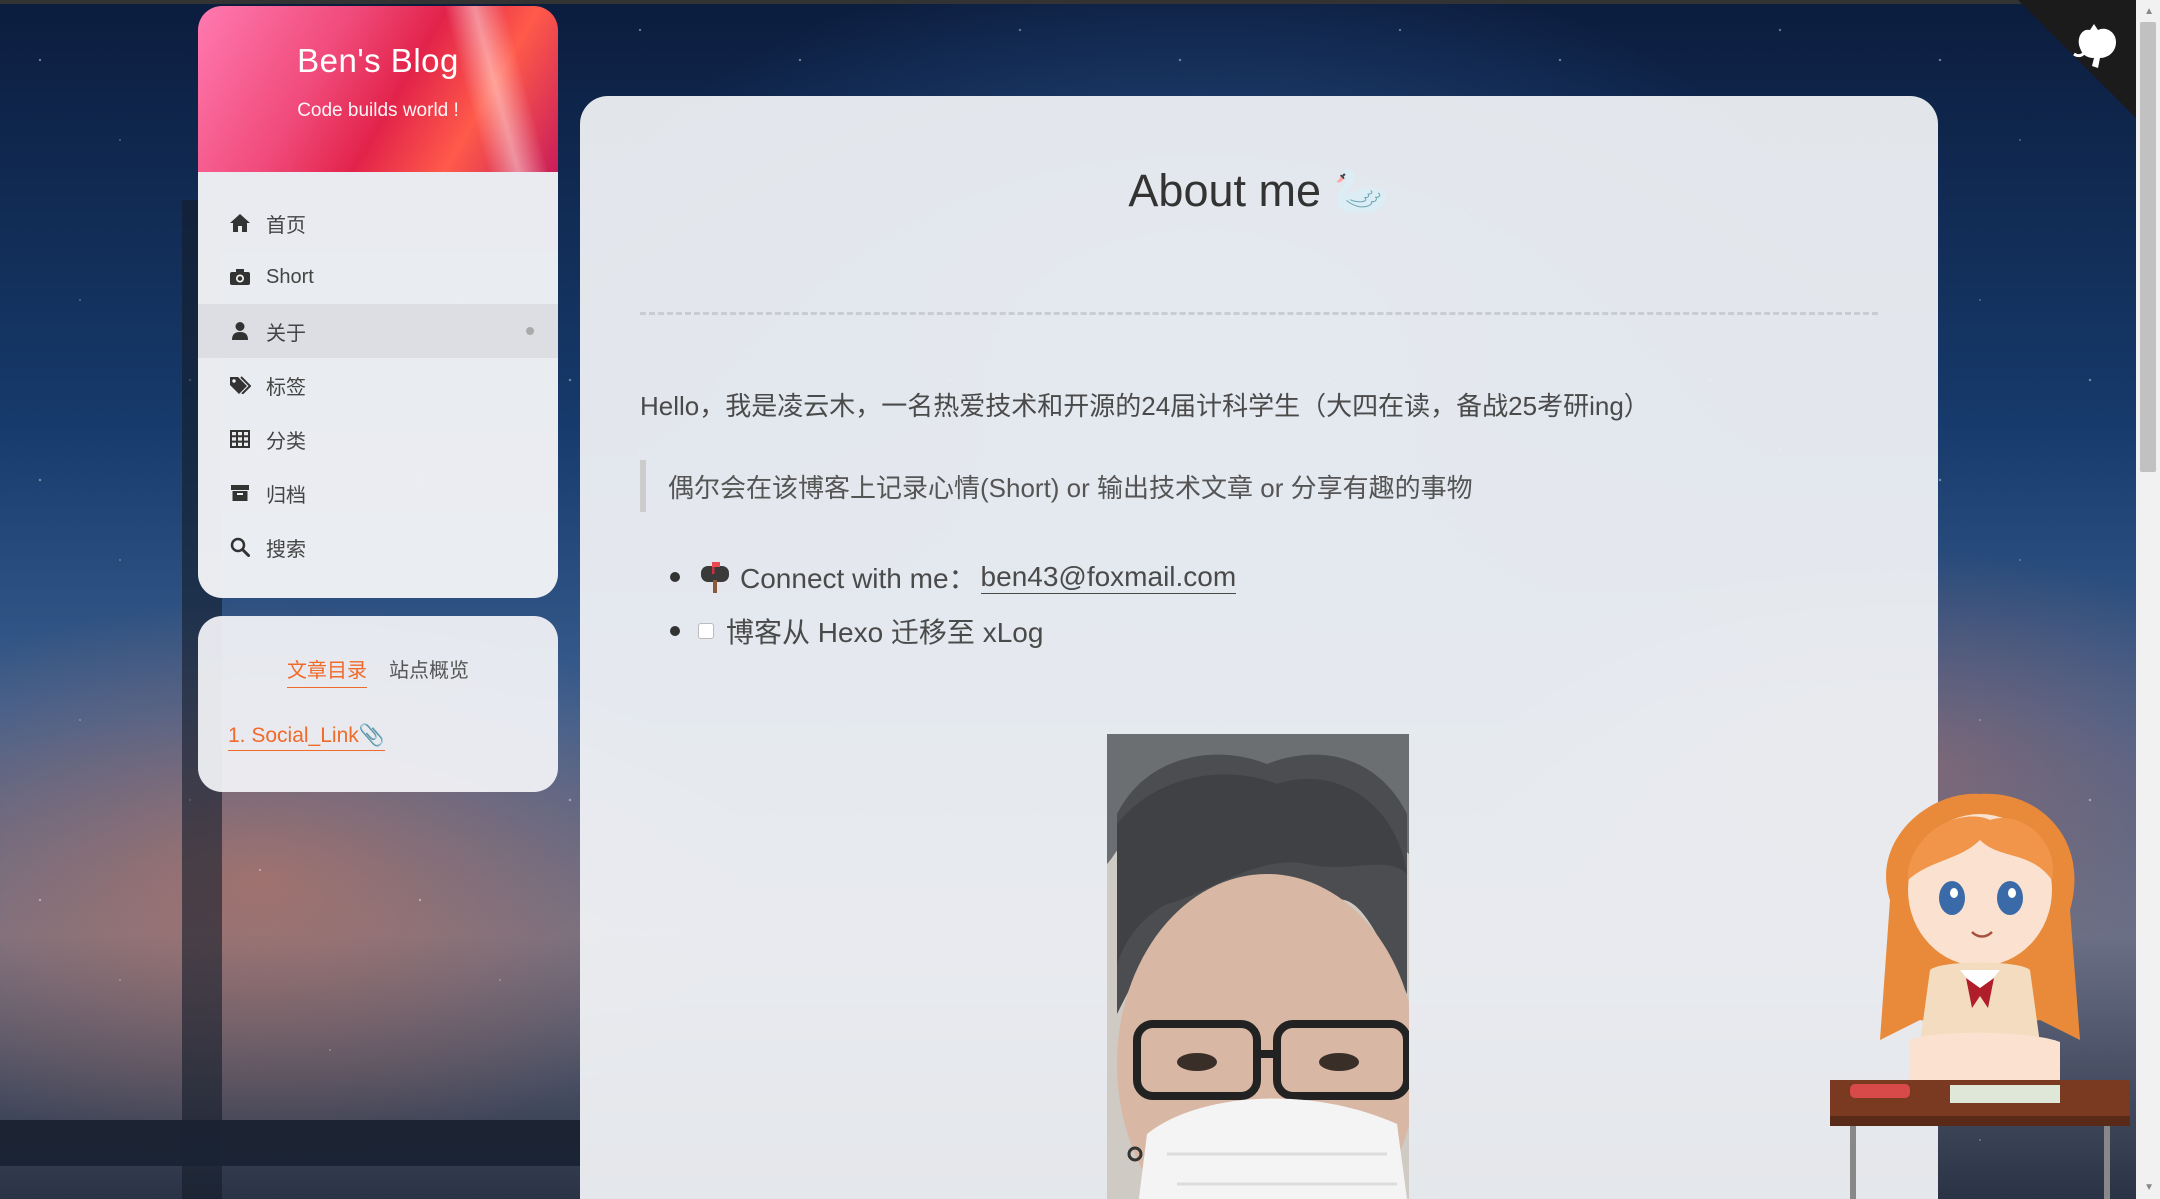 This screenshot has width=2160, height=1199. Describe the element at coordinates (240, 223) in the screenshot. I see `home-icon` at that location.